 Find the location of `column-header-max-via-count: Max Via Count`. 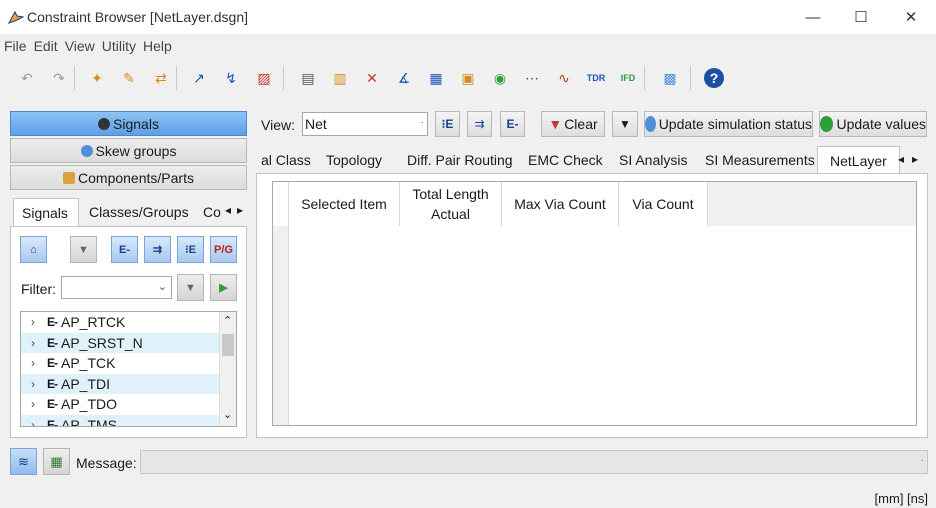

column-header-max-via-count: Max Via Count is located at coordinates (560, 204).